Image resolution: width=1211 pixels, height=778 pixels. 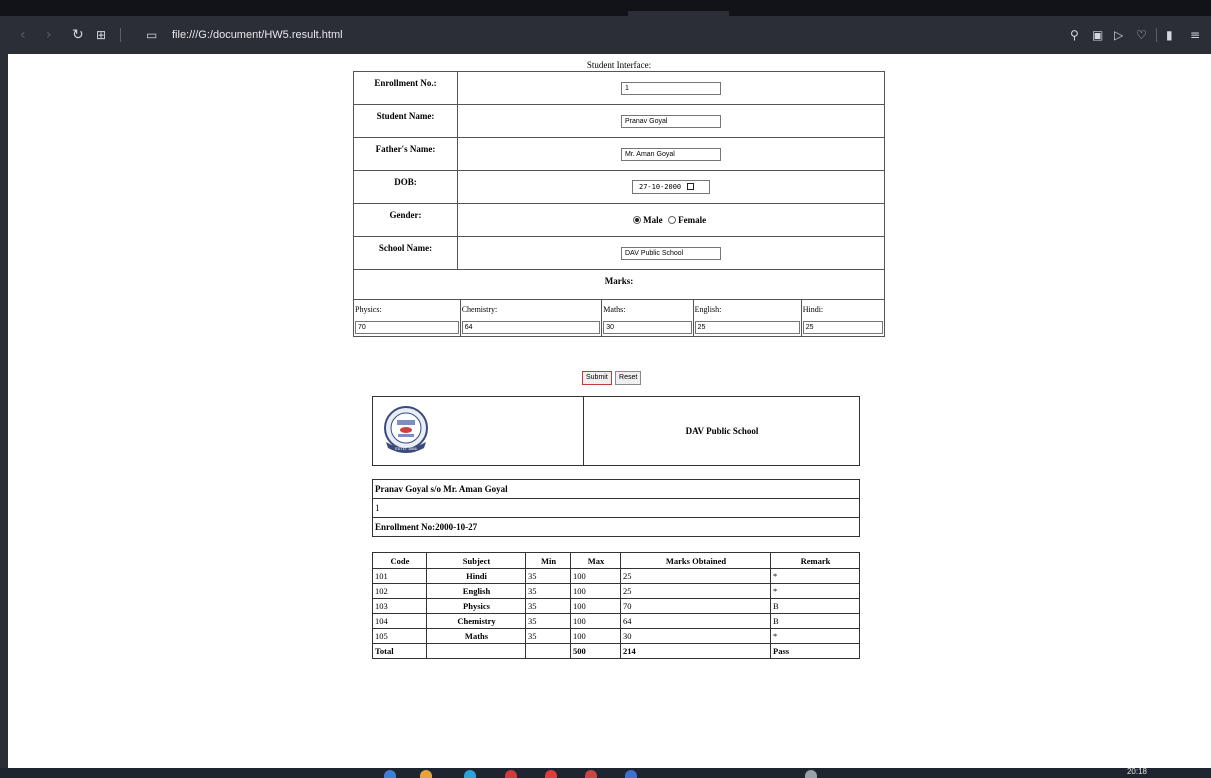 I want to click on col-remark: Remark, so click(x=815, y=560).